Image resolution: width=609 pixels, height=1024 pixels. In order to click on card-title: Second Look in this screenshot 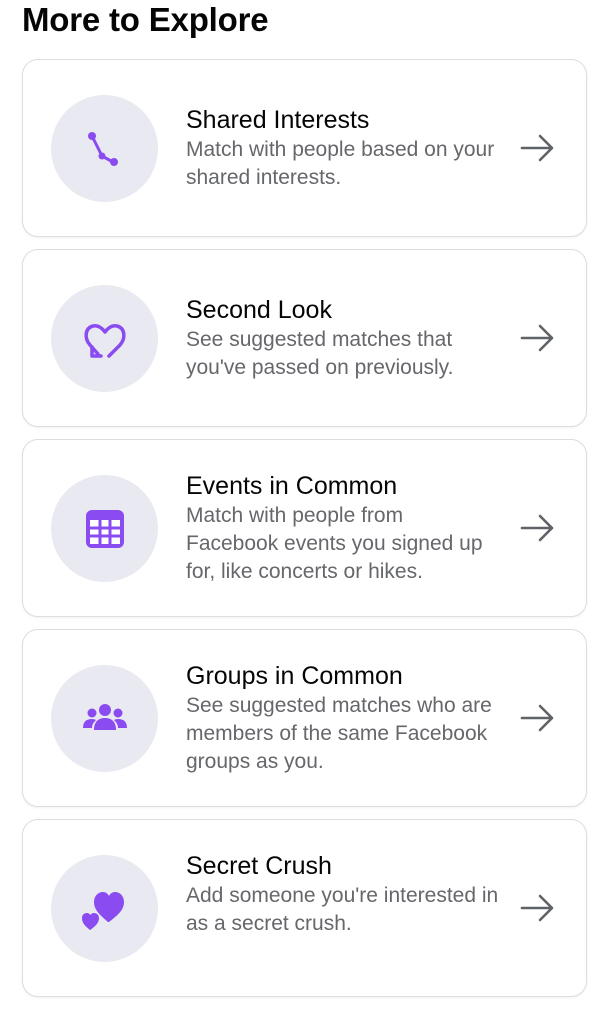, I will do `click(259, 310)`.